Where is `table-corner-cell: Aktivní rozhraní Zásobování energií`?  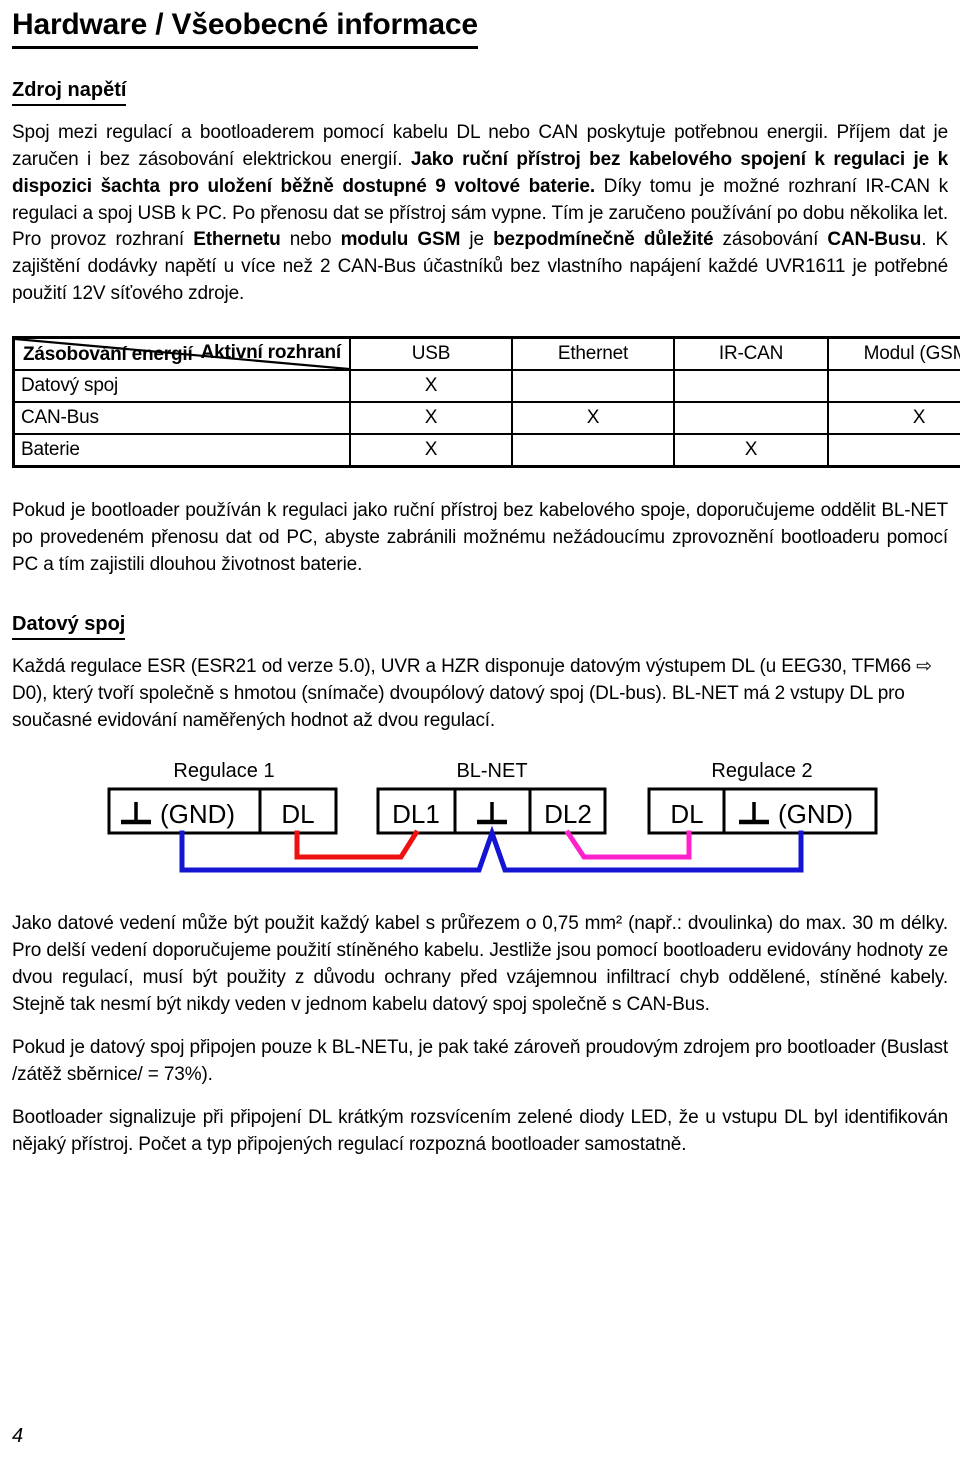
table-corner-cell: Aktivní rozhraní Zásobování energií is located at coordinates (181, 354).